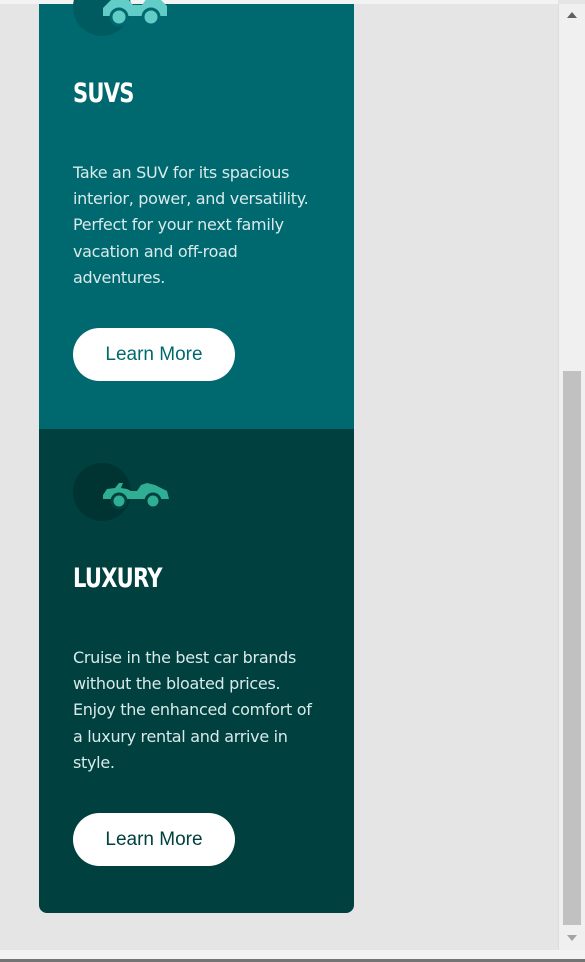  What do you see at coordinates (103, 93) in the screenshot?
I see `card-title: SUVS` at bounding box center [103, 93].